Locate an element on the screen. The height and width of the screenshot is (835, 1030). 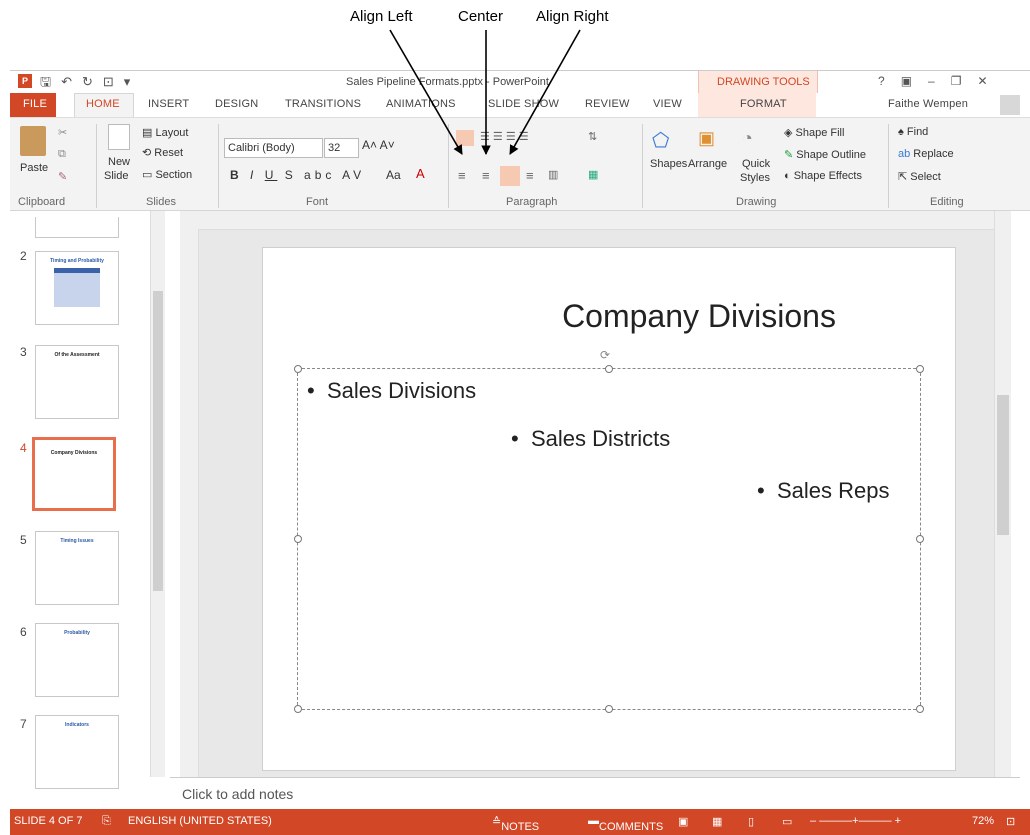
tab-transitions: TRANSITIONS is located at coordinates (323, 104).